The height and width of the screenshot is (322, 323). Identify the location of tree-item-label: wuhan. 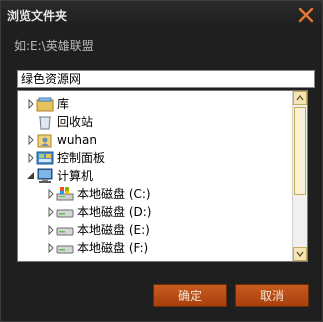
(77, 140).